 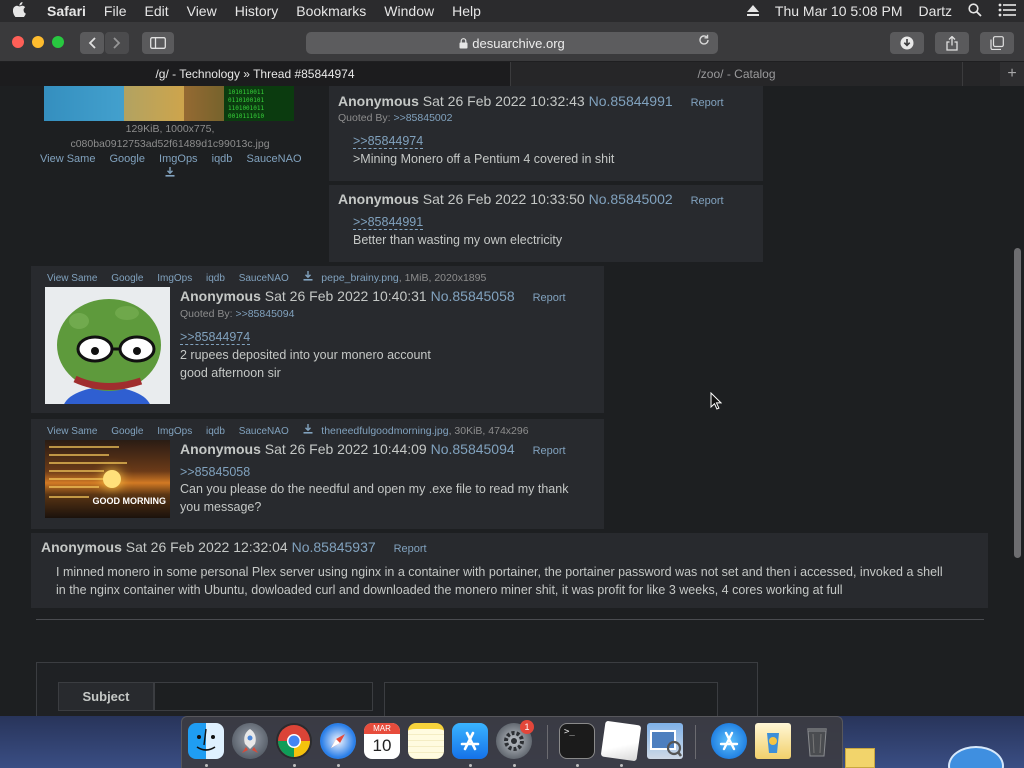 I want to click on quote-link: >>85845058, so click(x=215, y=472).